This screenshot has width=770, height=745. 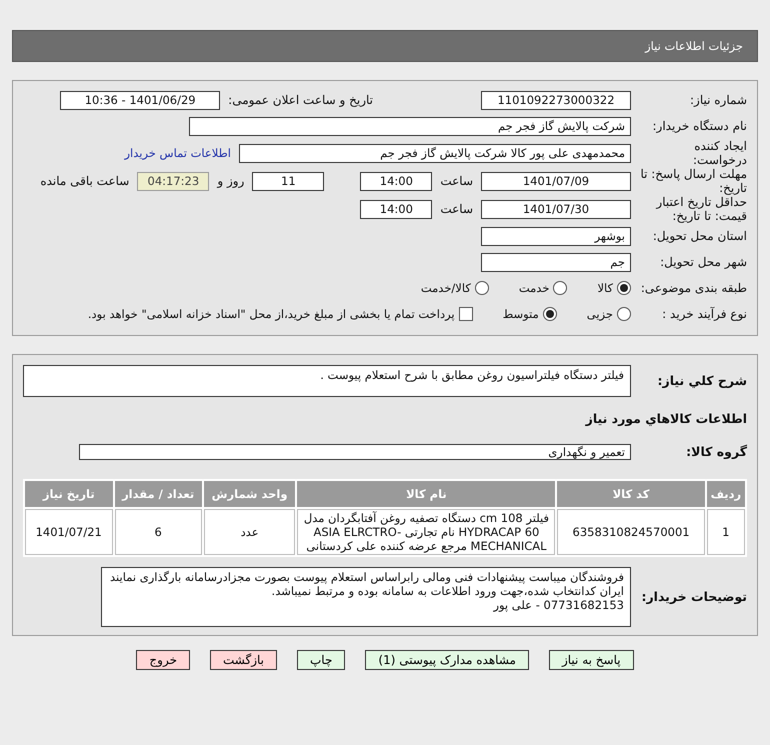 I want to click on field-label: شماره نیاز:, so click(x=718, y=100).